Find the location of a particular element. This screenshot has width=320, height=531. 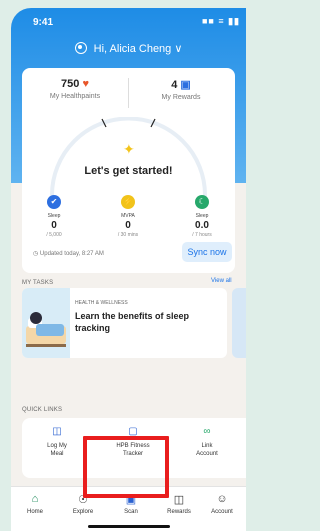

heart-icon: ♥ is located at coordinates (85, 84).